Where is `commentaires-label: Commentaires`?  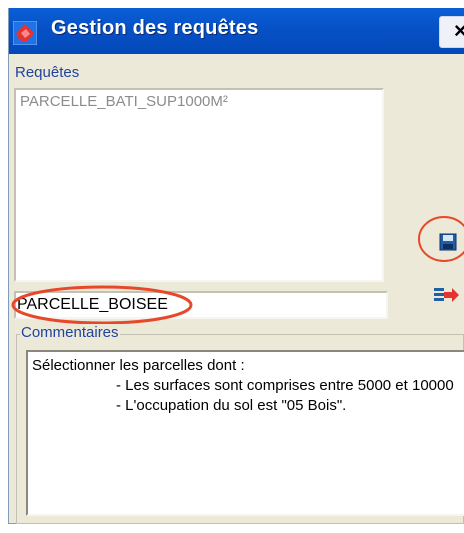
commentaires-label: Commentaires is located at coordinates (70, 332).